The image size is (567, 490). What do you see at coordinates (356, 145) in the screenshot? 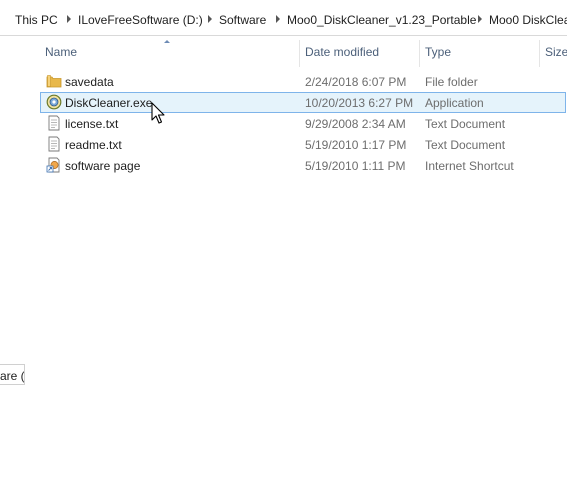
I see `file-date-modified: 5/19/2010 1:17 PM` at bounding box center [356, 145].